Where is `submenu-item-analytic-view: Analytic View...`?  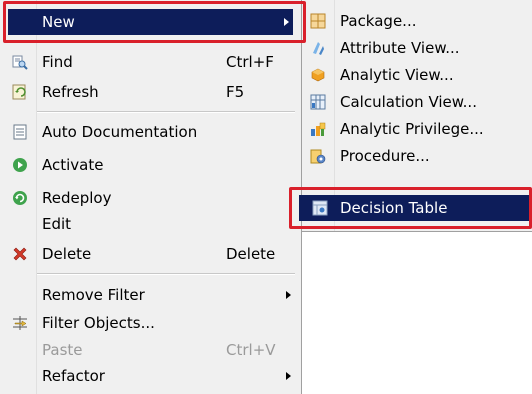 submenu-item-analytic-view: Analytic View... is located at coordinates (417, 75).